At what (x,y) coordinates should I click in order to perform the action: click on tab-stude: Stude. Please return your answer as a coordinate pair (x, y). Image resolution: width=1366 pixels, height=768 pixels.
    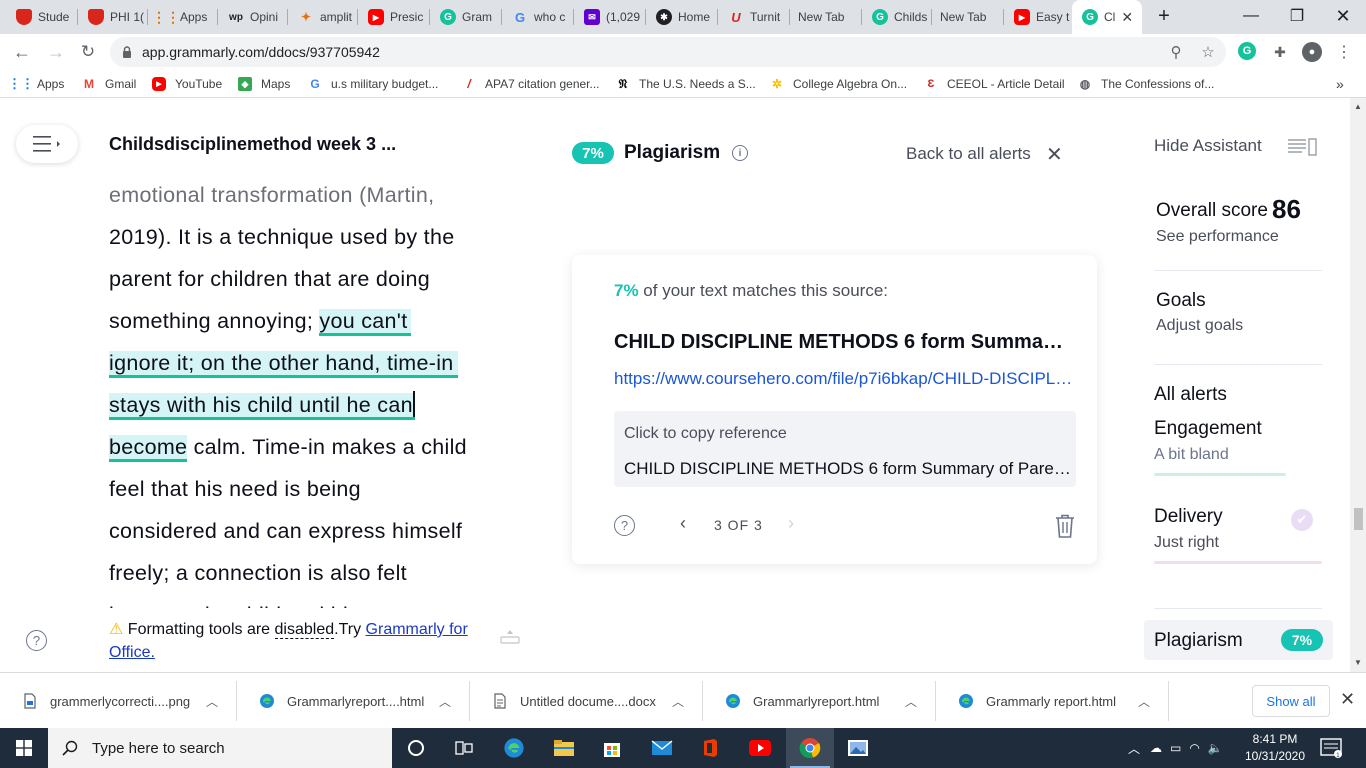
    Looking at the image, I should click on (42, 17).